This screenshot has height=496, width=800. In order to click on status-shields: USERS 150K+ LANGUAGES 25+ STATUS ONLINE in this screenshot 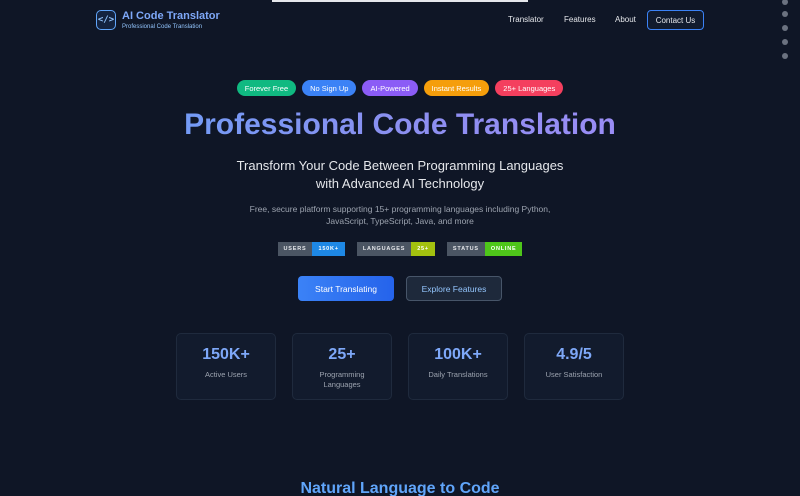, I will do `click(400, 249)`.